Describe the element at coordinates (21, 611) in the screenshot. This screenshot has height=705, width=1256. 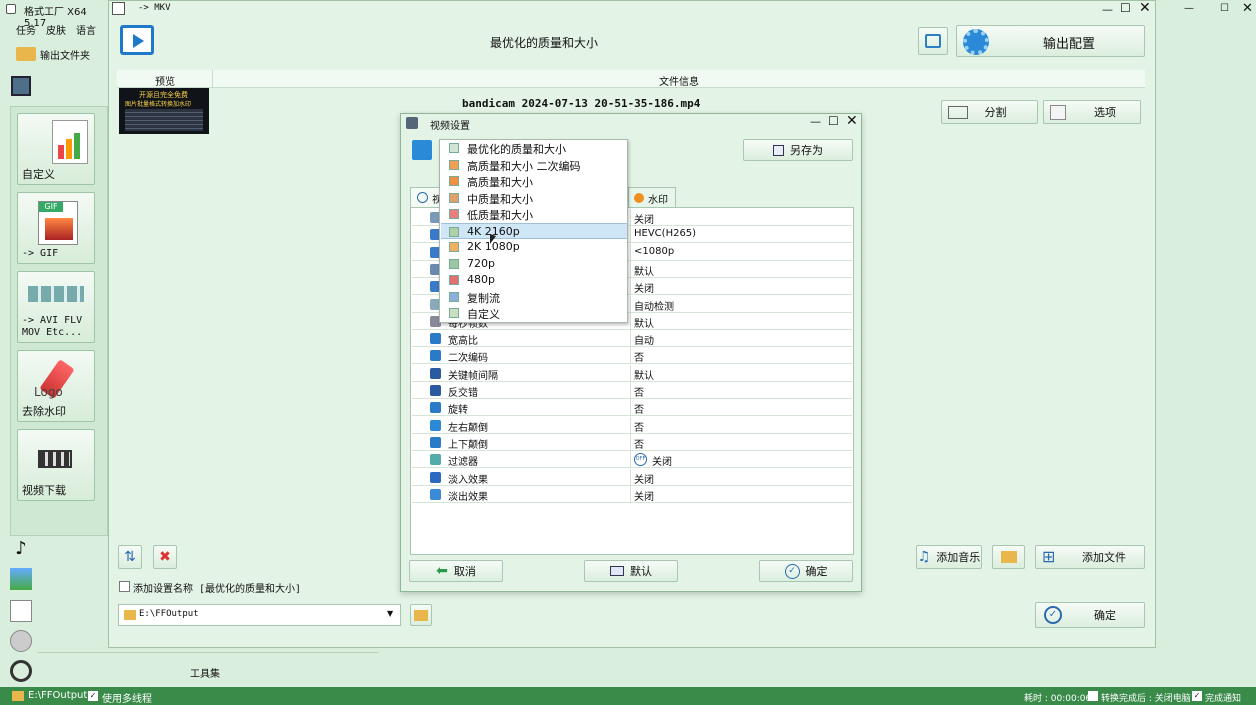
I see `document-category-icon` at that location.